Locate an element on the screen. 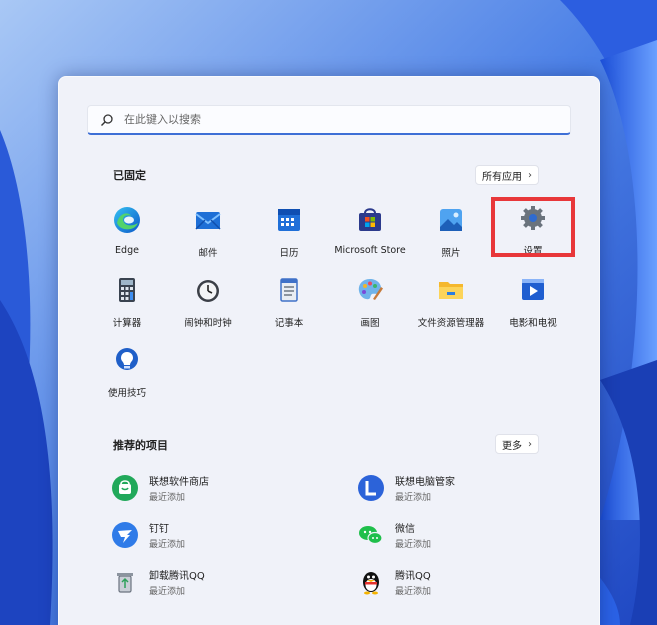 The height and width of the screenshot is (625, 657). app-calculator: 计算器 is located at coordinates (127, 307).